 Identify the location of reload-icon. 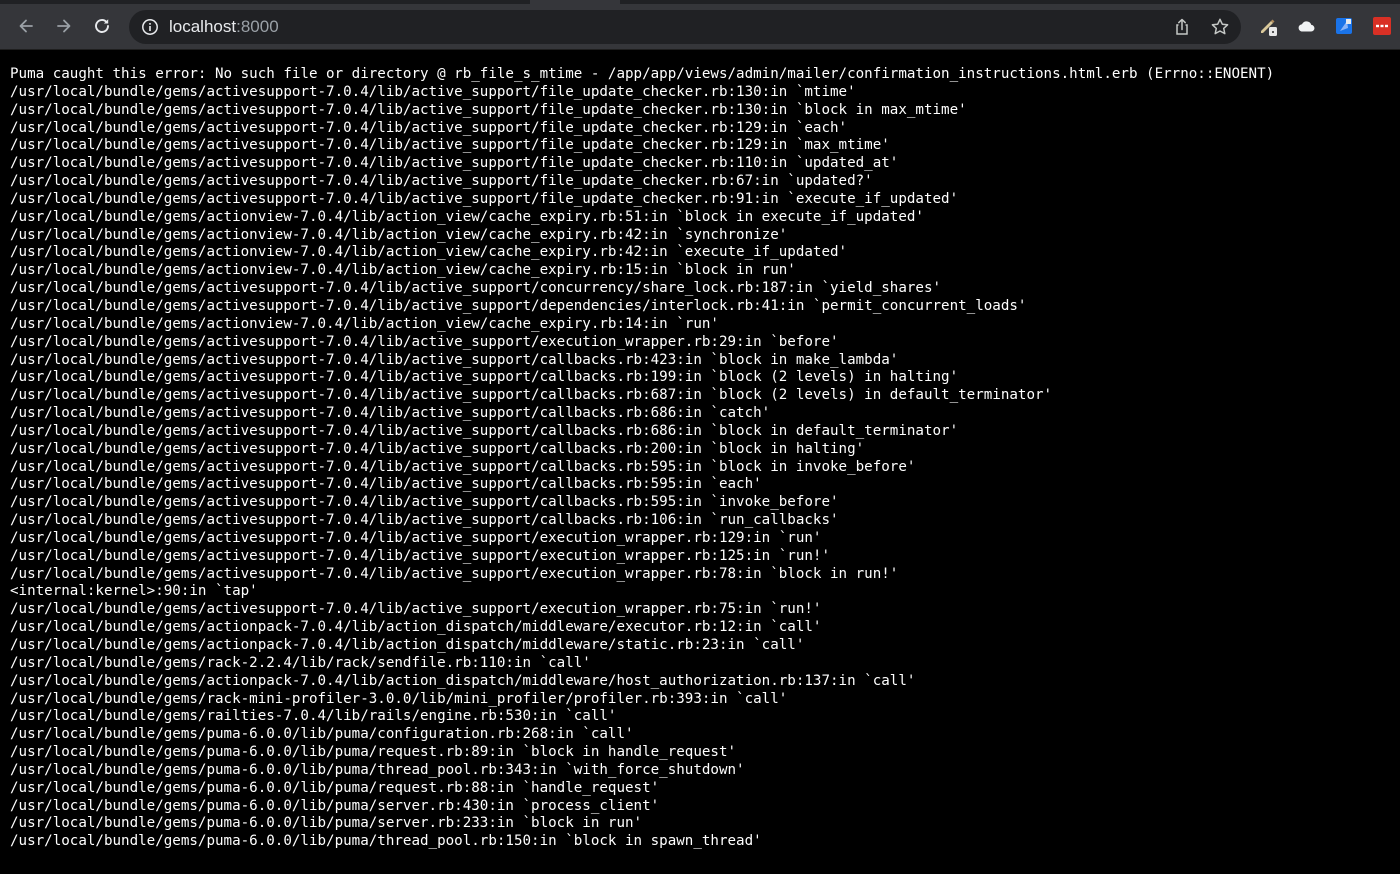
(102, 26).